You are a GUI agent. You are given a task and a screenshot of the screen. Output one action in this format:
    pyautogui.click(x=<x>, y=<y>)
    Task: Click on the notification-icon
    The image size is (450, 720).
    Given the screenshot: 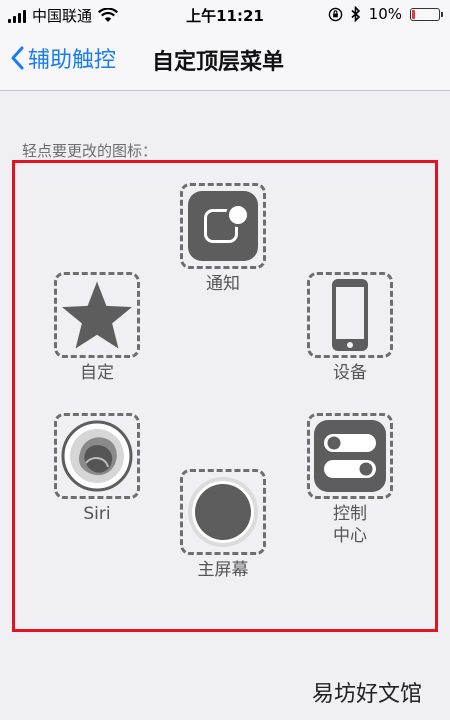 What is the action you would take?
    pyautogui.click(x=223, y=226)
    